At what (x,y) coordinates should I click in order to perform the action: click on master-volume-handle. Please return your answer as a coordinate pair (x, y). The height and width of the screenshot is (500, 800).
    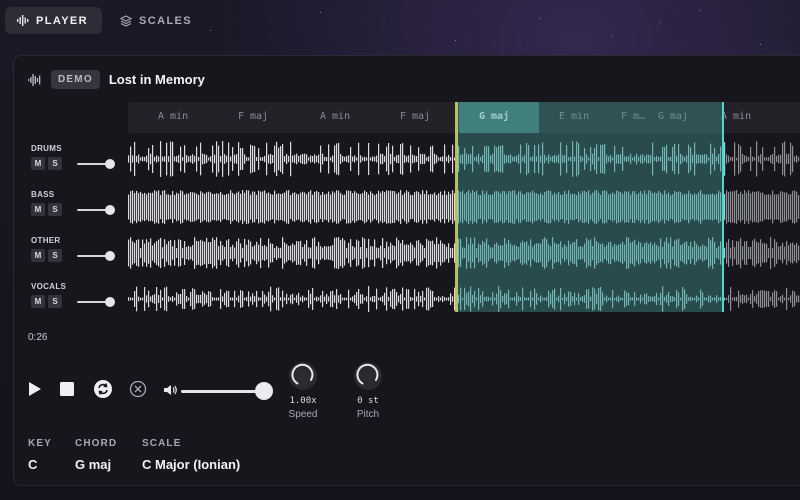
    Looking at the image, I should click on (264, 391).